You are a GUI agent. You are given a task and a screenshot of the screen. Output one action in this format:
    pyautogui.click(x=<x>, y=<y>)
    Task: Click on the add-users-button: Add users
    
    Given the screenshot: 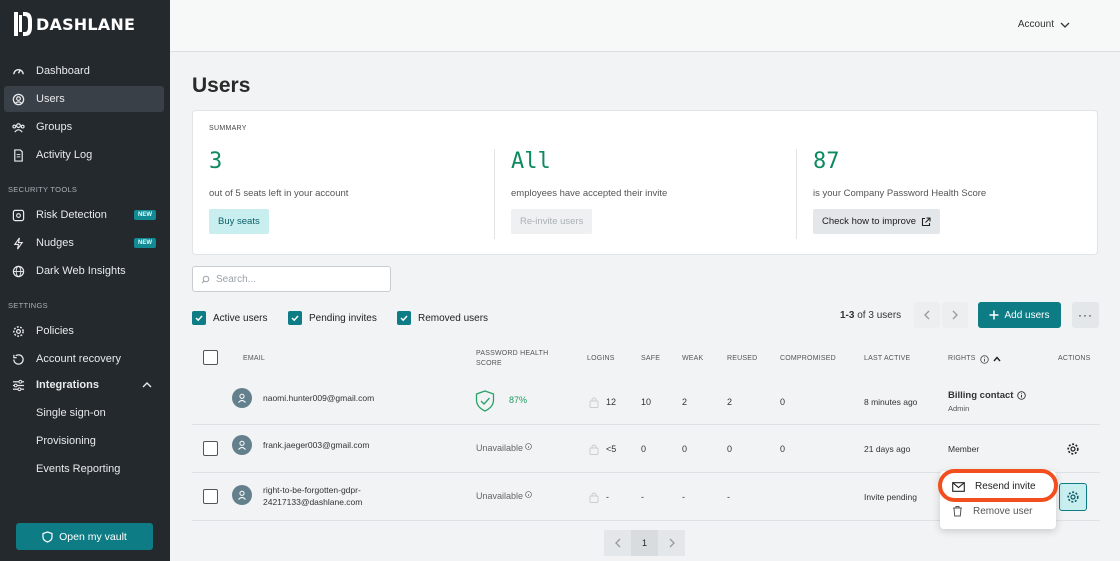 What is the action you would take?
    pyautogui.click(x=1019, y=315)
    